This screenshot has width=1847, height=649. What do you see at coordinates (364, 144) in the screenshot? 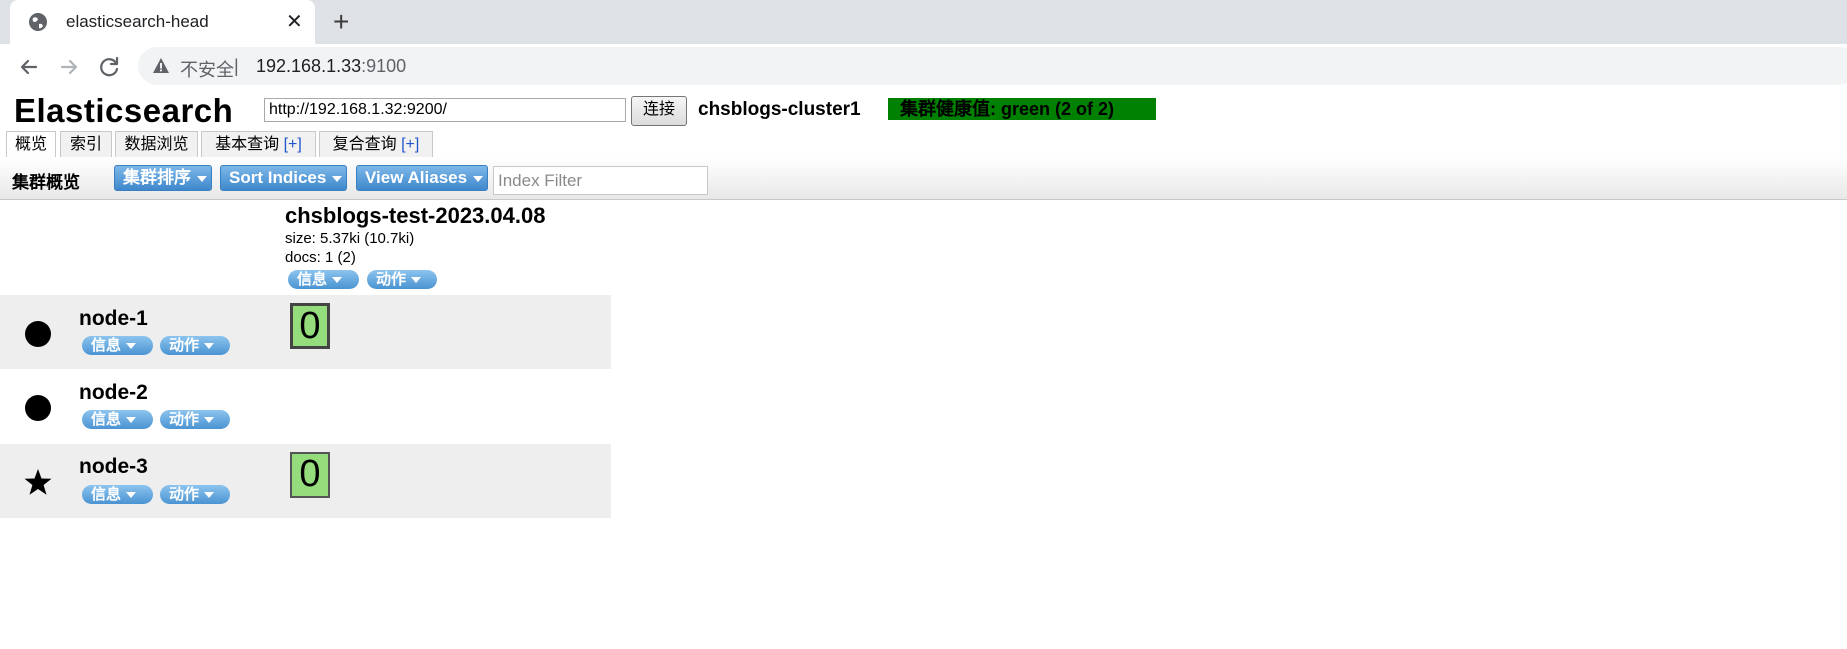
I see `tab-label: 复合查询` at bounding box center [364, 144].